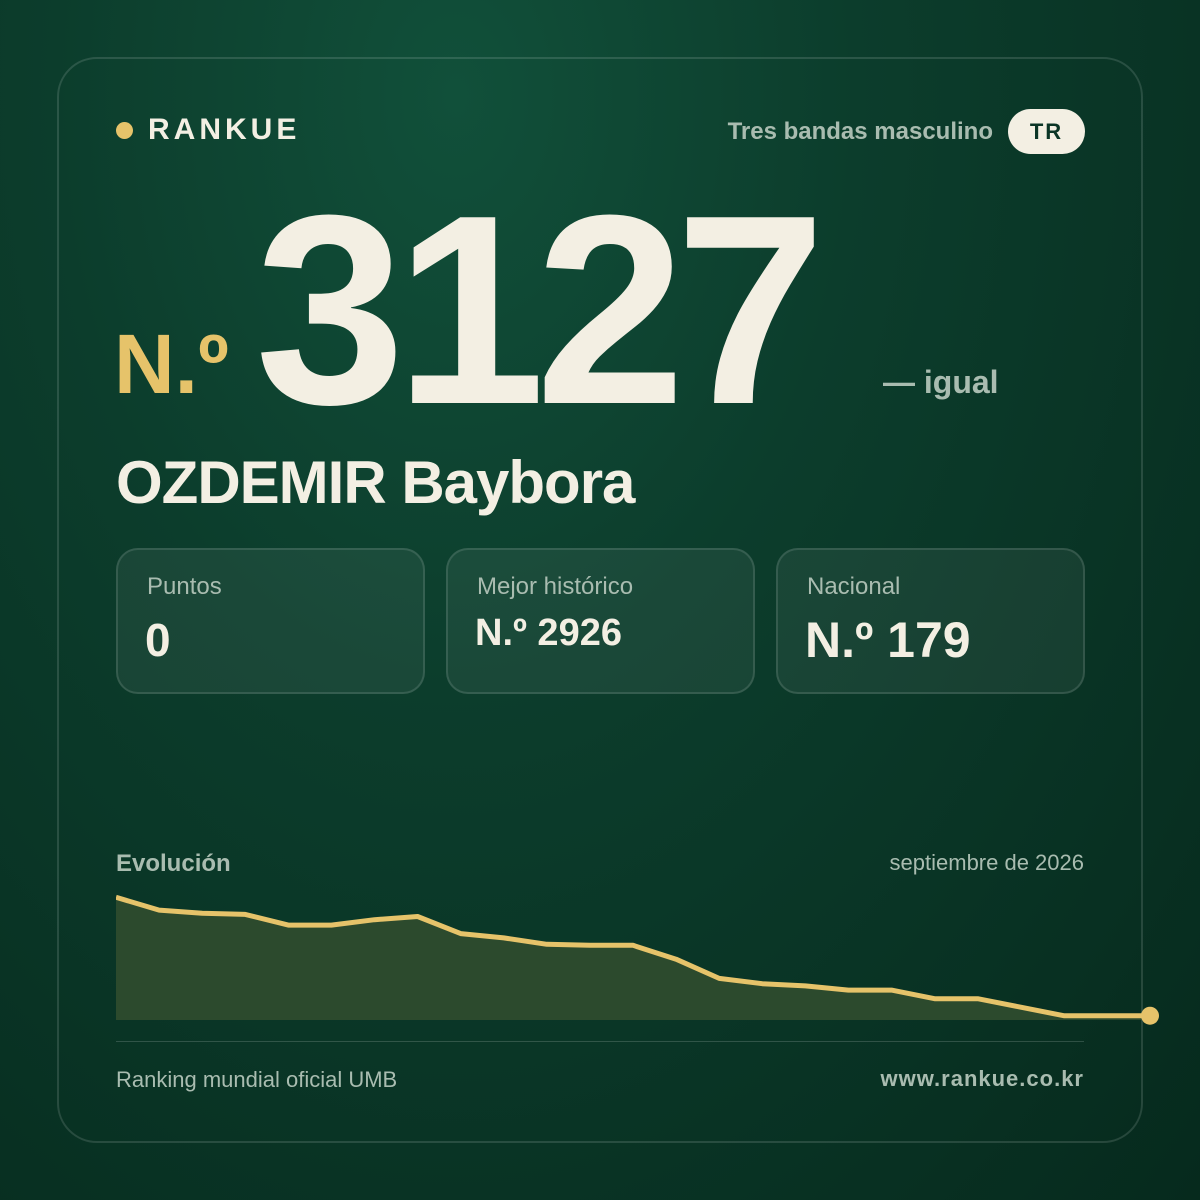 This screenshot has width=1200, height=1200. Describe the element at coordinates (173, 863) in the screenshot. I see `evolution-title: Evolución` at that location.